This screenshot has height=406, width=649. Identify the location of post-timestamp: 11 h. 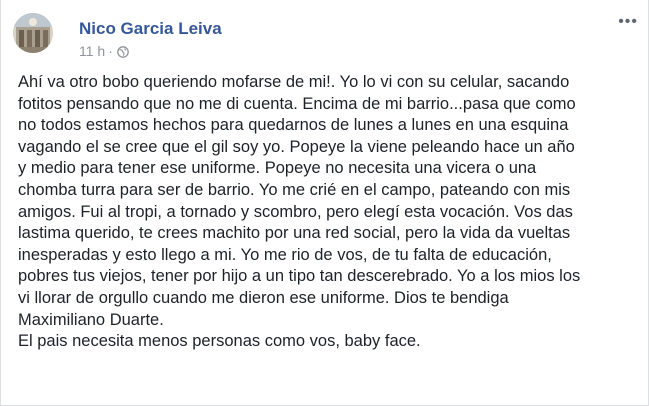
(92, 51).